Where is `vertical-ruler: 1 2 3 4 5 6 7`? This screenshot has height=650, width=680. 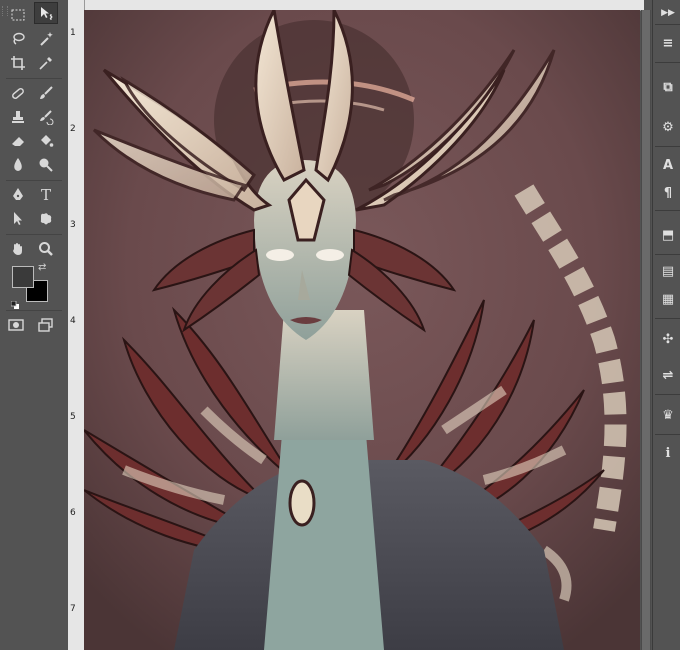
vertical-ruler: 1 2 3 4 5 6 7 is located at coordinates (76, 325).